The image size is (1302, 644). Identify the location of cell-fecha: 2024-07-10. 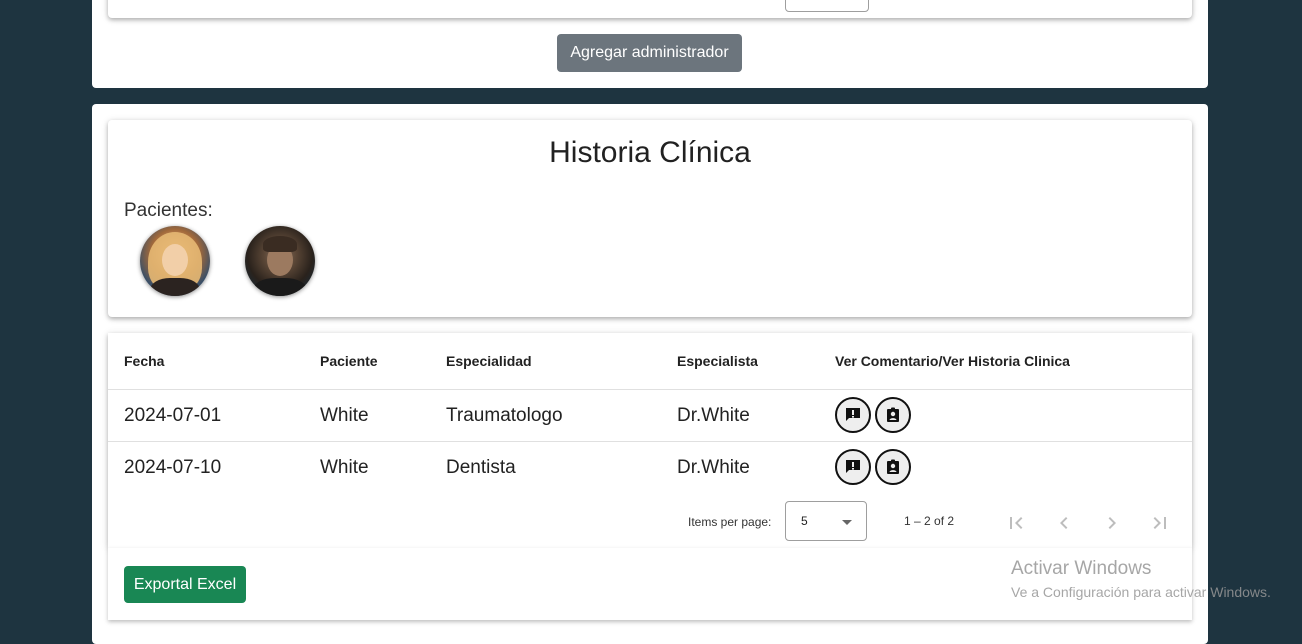
(173, 467).